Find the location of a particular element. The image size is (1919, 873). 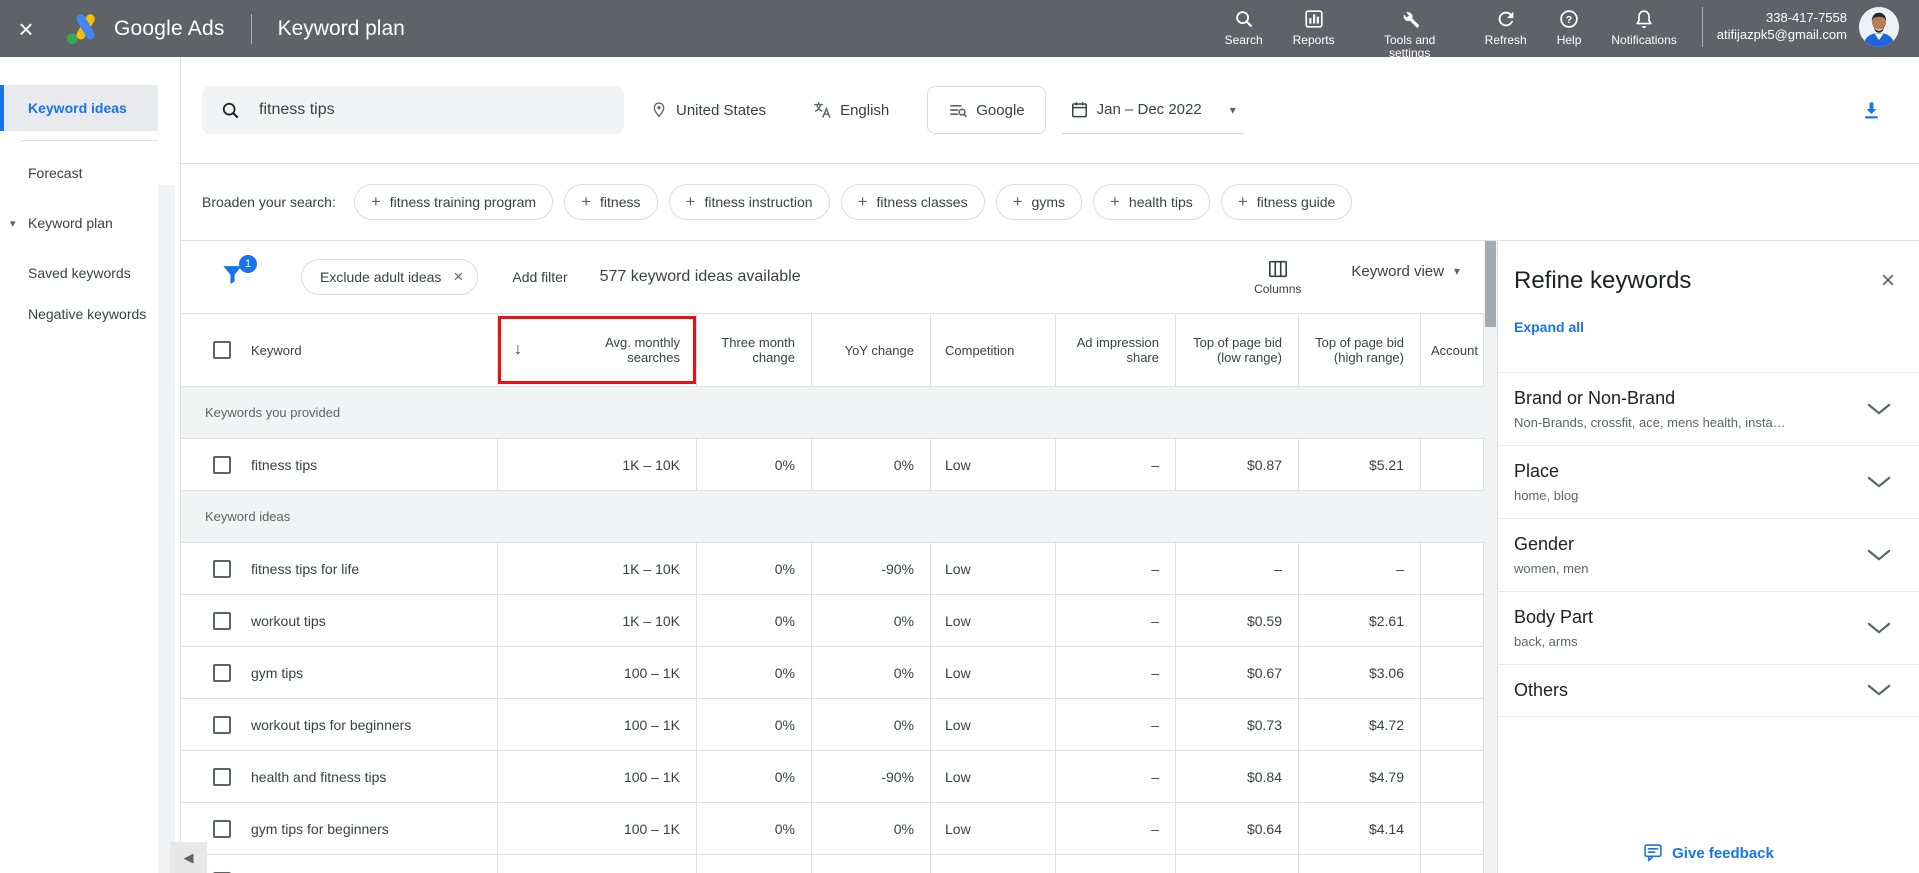

tools-settings-button: Tools and settings is located at coordinates (1410, 33).